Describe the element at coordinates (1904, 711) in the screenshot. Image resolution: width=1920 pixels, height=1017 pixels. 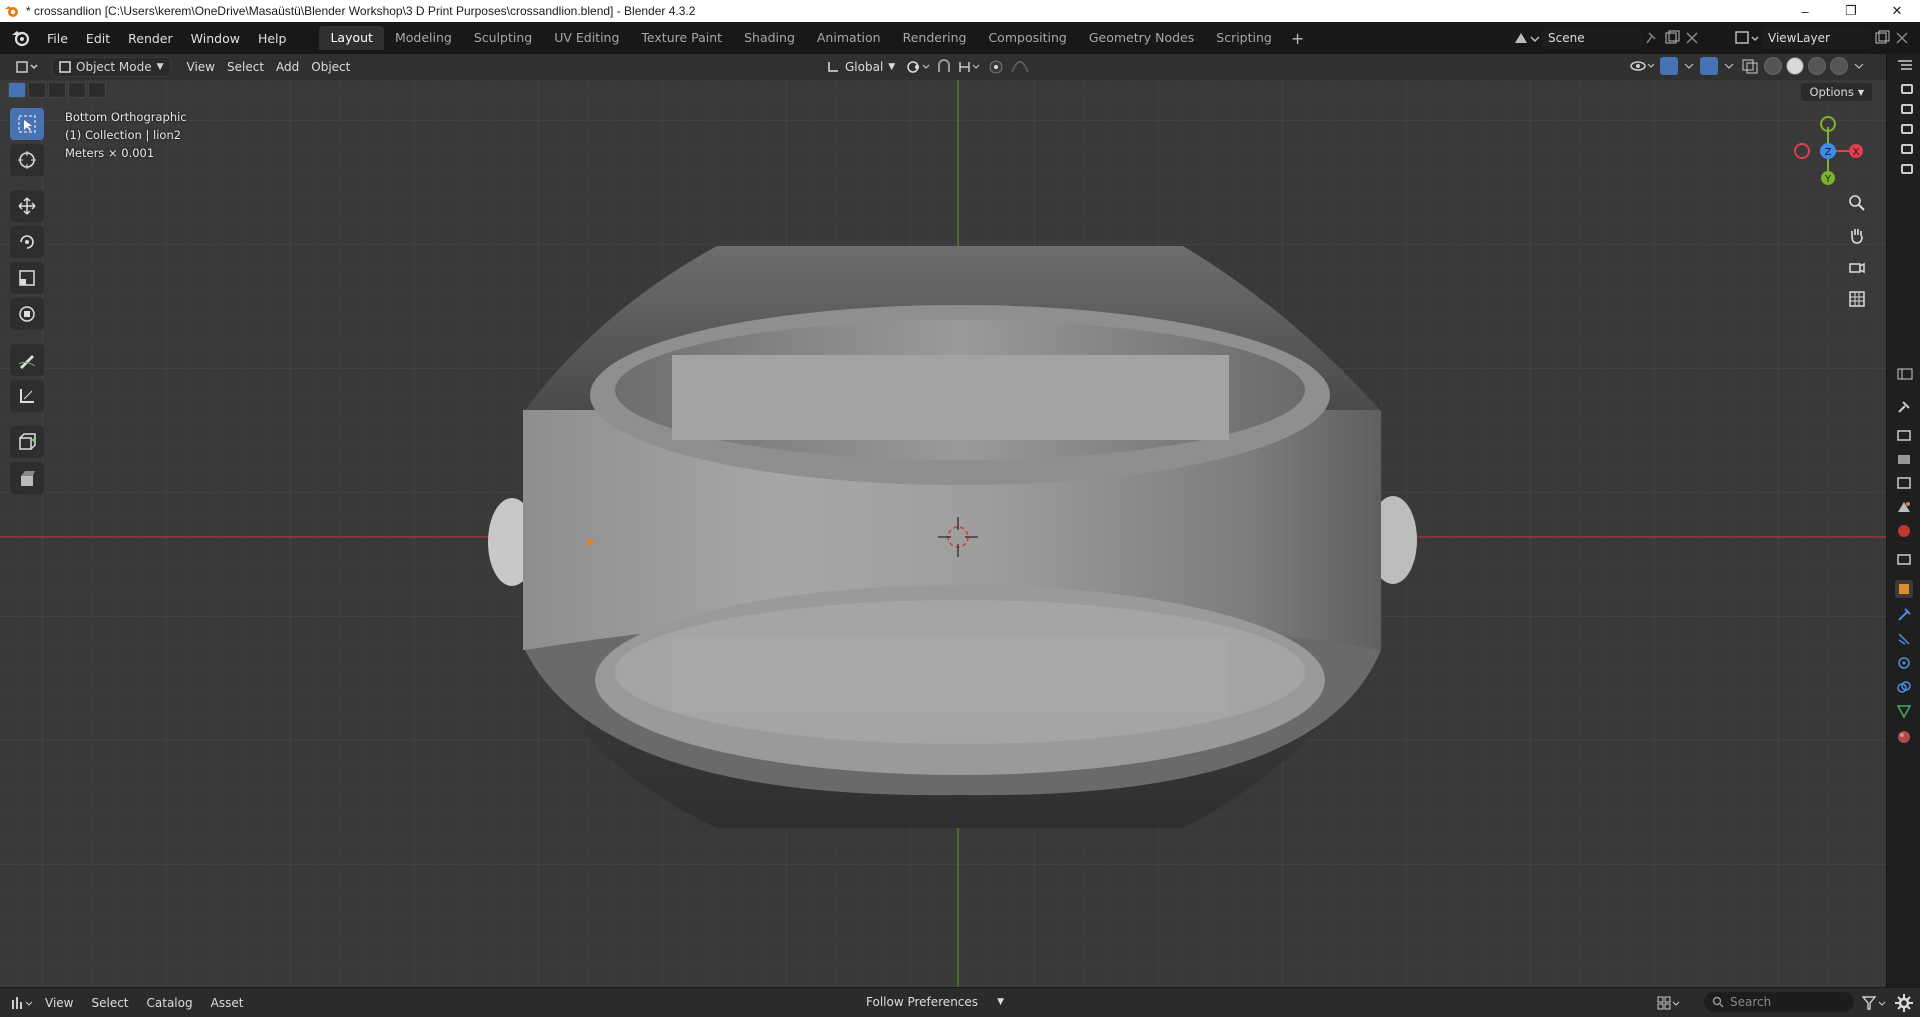
I see `data-properties-icon` at that location.